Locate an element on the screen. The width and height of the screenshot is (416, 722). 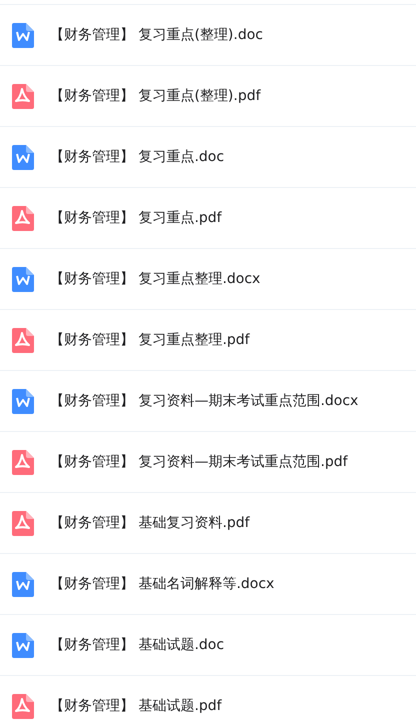
file-name: 【财务管理】 复习重点(整理).doc is located at coordinates (156, 35).